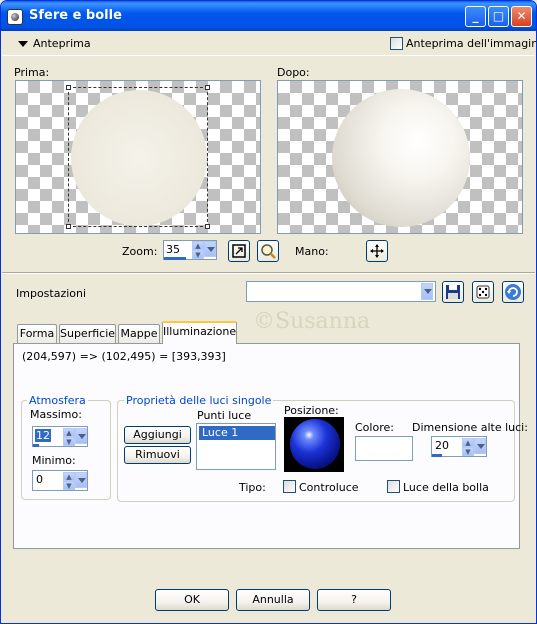 Image resolution: width=537 pixels, height=624 pixels. What do you see at coordinates (157, 435) in the screenshot?
I see `add-light-button: Aggiungi` at bounding box center [157, 435].